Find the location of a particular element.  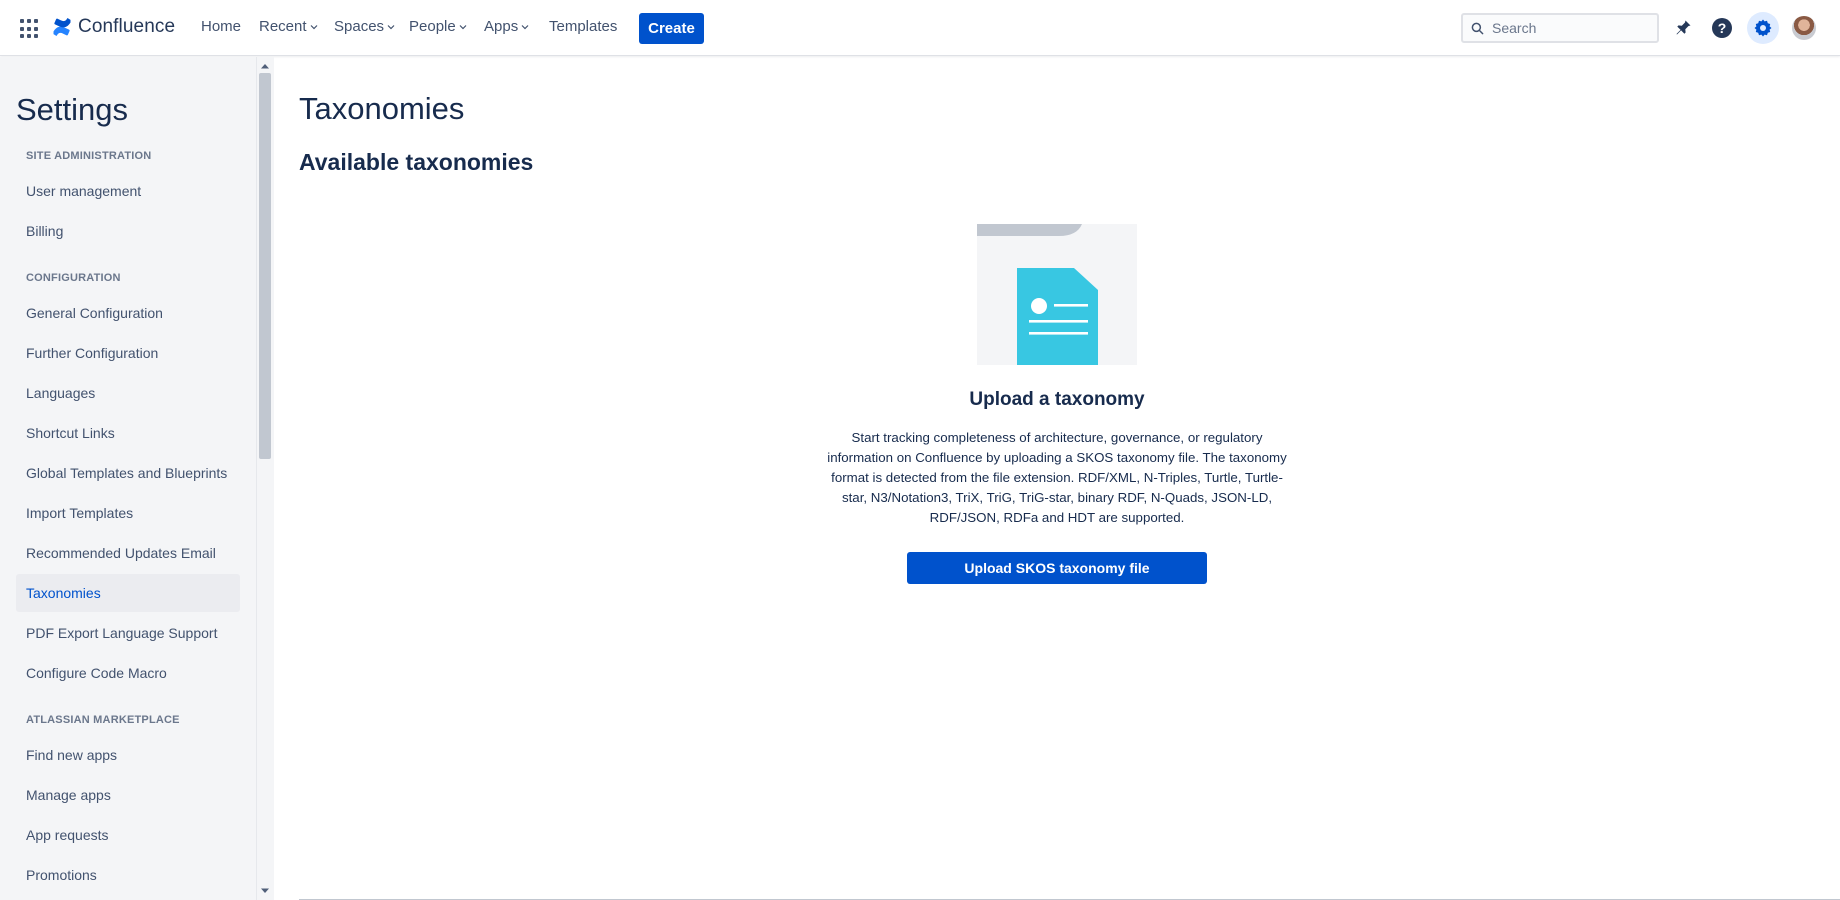

sidebar-item-configure-code-macro: Configure Code Macro is located at coordinates (128, 673).